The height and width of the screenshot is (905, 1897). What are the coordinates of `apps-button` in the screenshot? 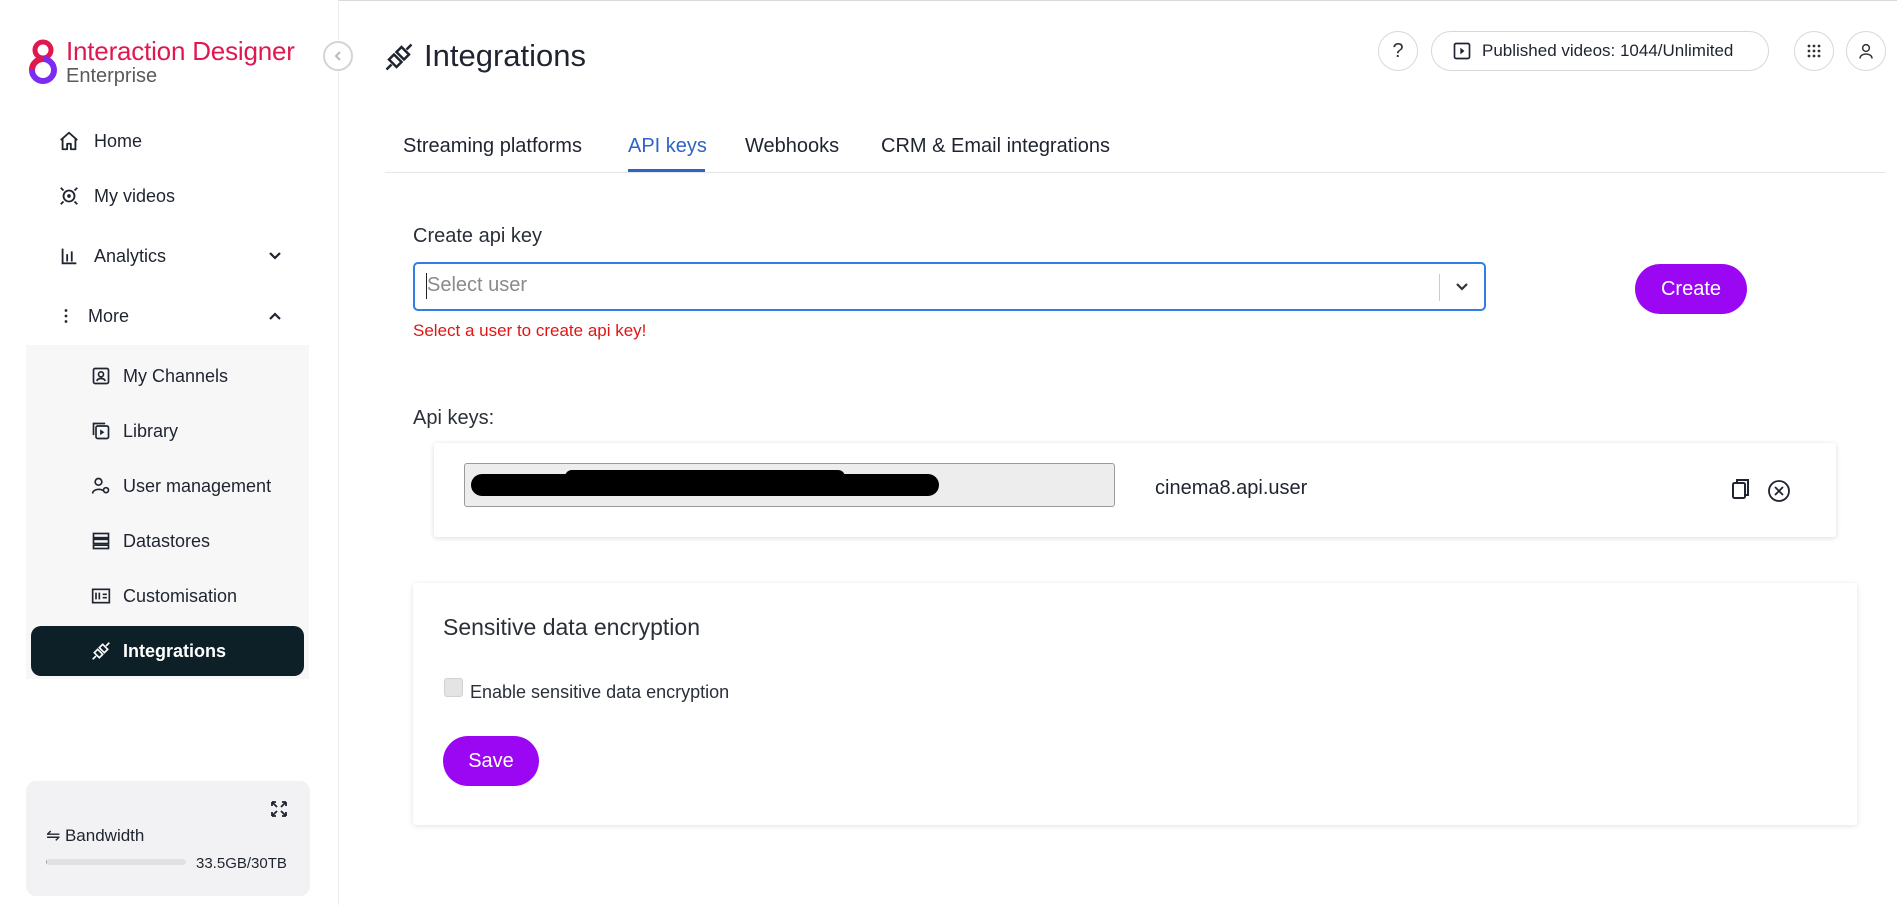 It's located at (1814, 51).